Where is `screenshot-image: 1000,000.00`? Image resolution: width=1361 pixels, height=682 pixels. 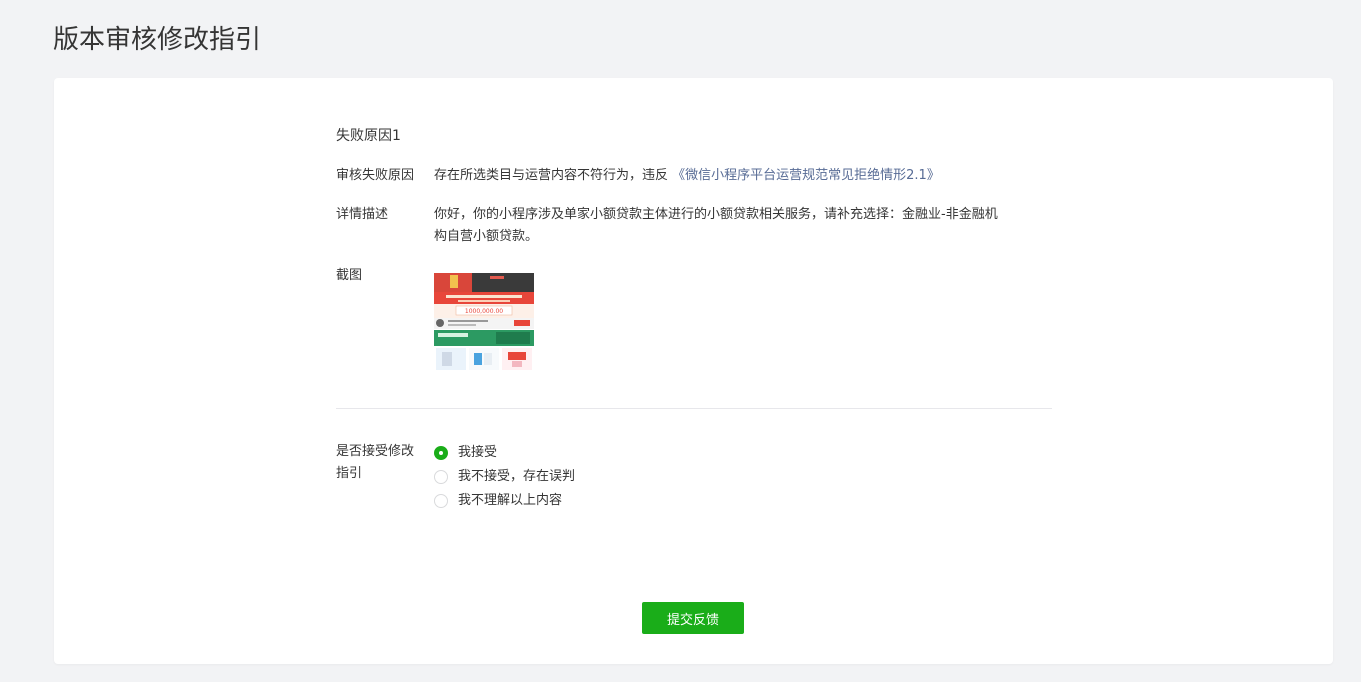 screenshot-image: 1000,000.00 is located at coordinates (484, 323).